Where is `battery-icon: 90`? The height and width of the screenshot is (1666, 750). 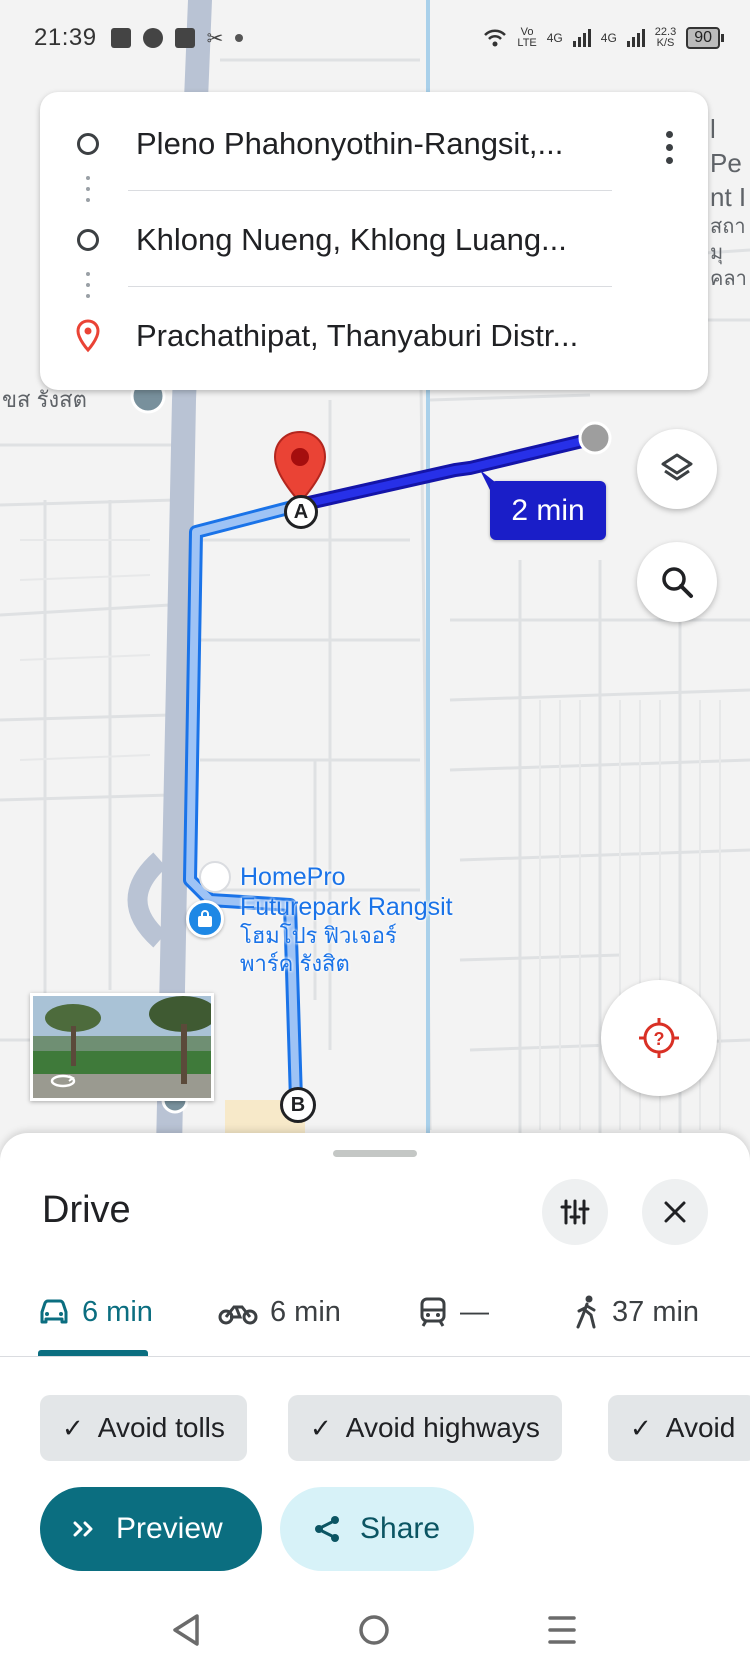
battery-icon: 90 is located at coordinates (705, 38).